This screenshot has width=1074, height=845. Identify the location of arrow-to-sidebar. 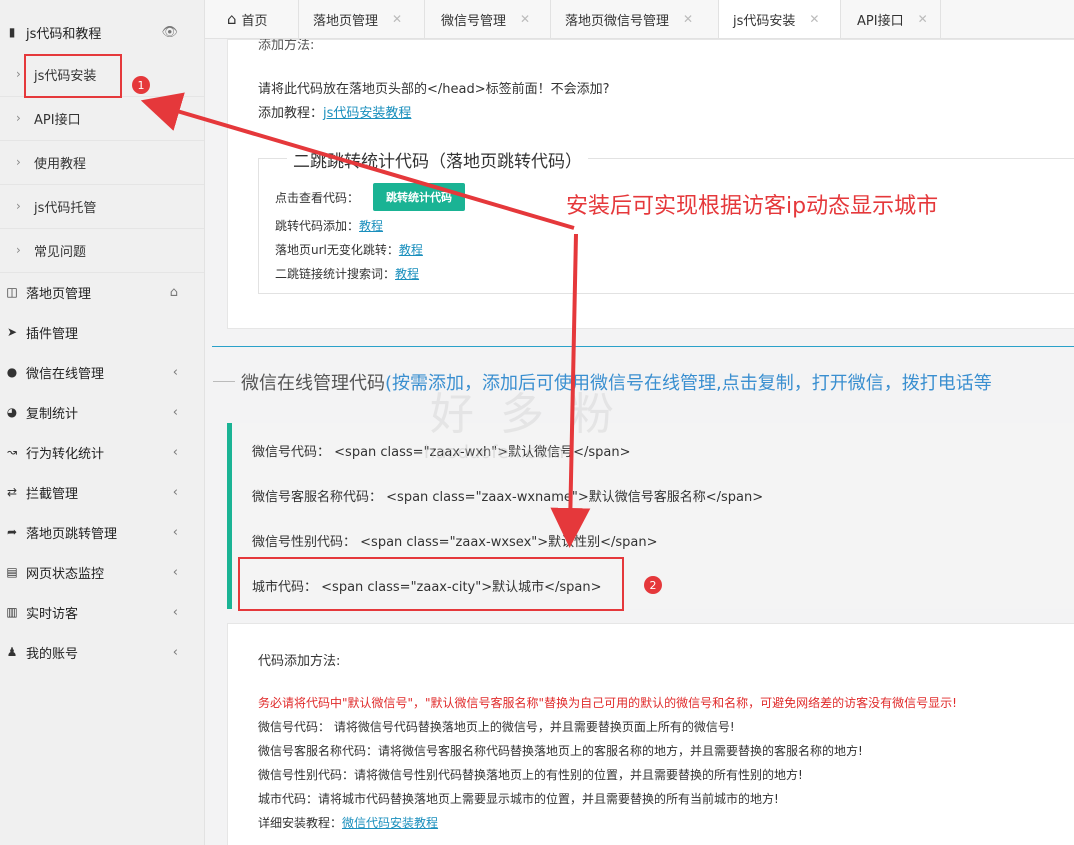
(357, 161).